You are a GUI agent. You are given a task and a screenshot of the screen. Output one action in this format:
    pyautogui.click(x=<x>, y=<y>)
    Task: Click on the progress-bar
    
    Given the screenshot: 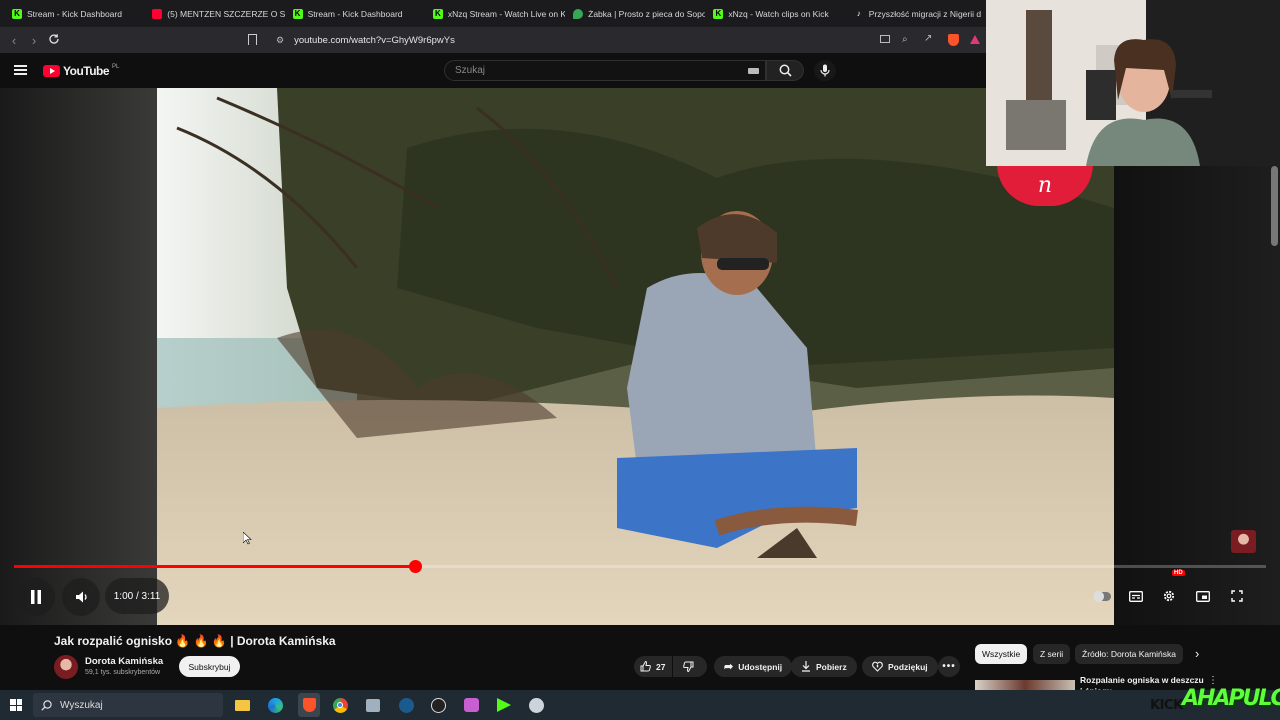 What is the action you would take?
    pyautogui.click(x=640, y=566)
    